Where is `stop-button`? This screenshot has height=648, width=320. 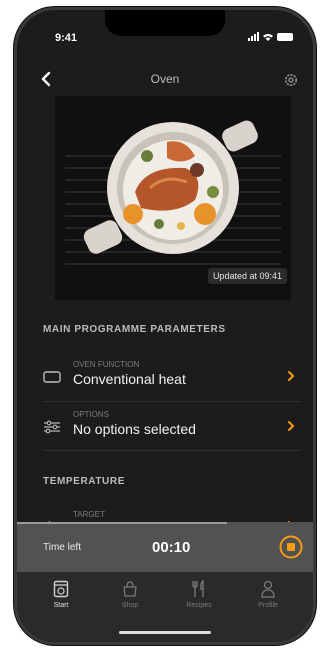 stop-button is located at coordinates (291, 547).